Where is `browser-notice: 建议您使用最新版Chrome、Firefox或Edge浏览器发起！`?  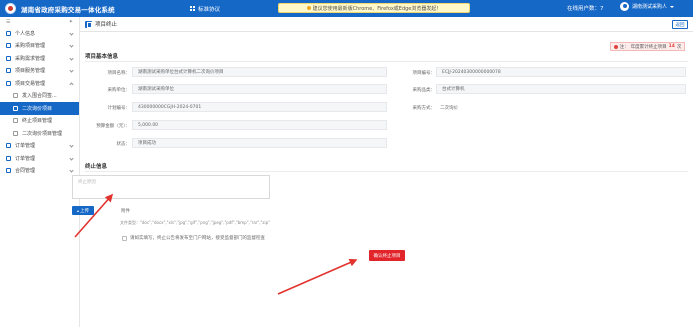
browser-notice: 建议您使用最新版Chrome、Firefox或Edge浏览器发起！ is located at coordinates (374, 8).